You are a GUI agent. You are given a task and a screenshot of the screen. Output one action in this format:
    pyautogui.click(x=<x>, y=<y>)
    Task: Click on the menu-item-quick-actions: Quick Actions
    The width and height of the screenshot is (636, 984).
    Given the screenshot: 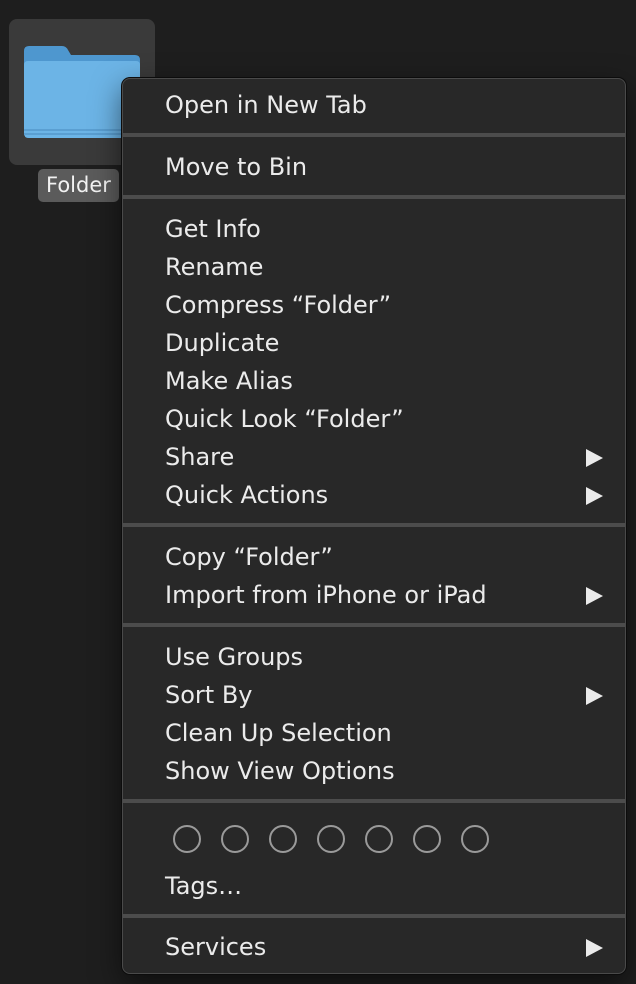 What is the action you would take?
    pyautogui.click(x=374, y=495)
    